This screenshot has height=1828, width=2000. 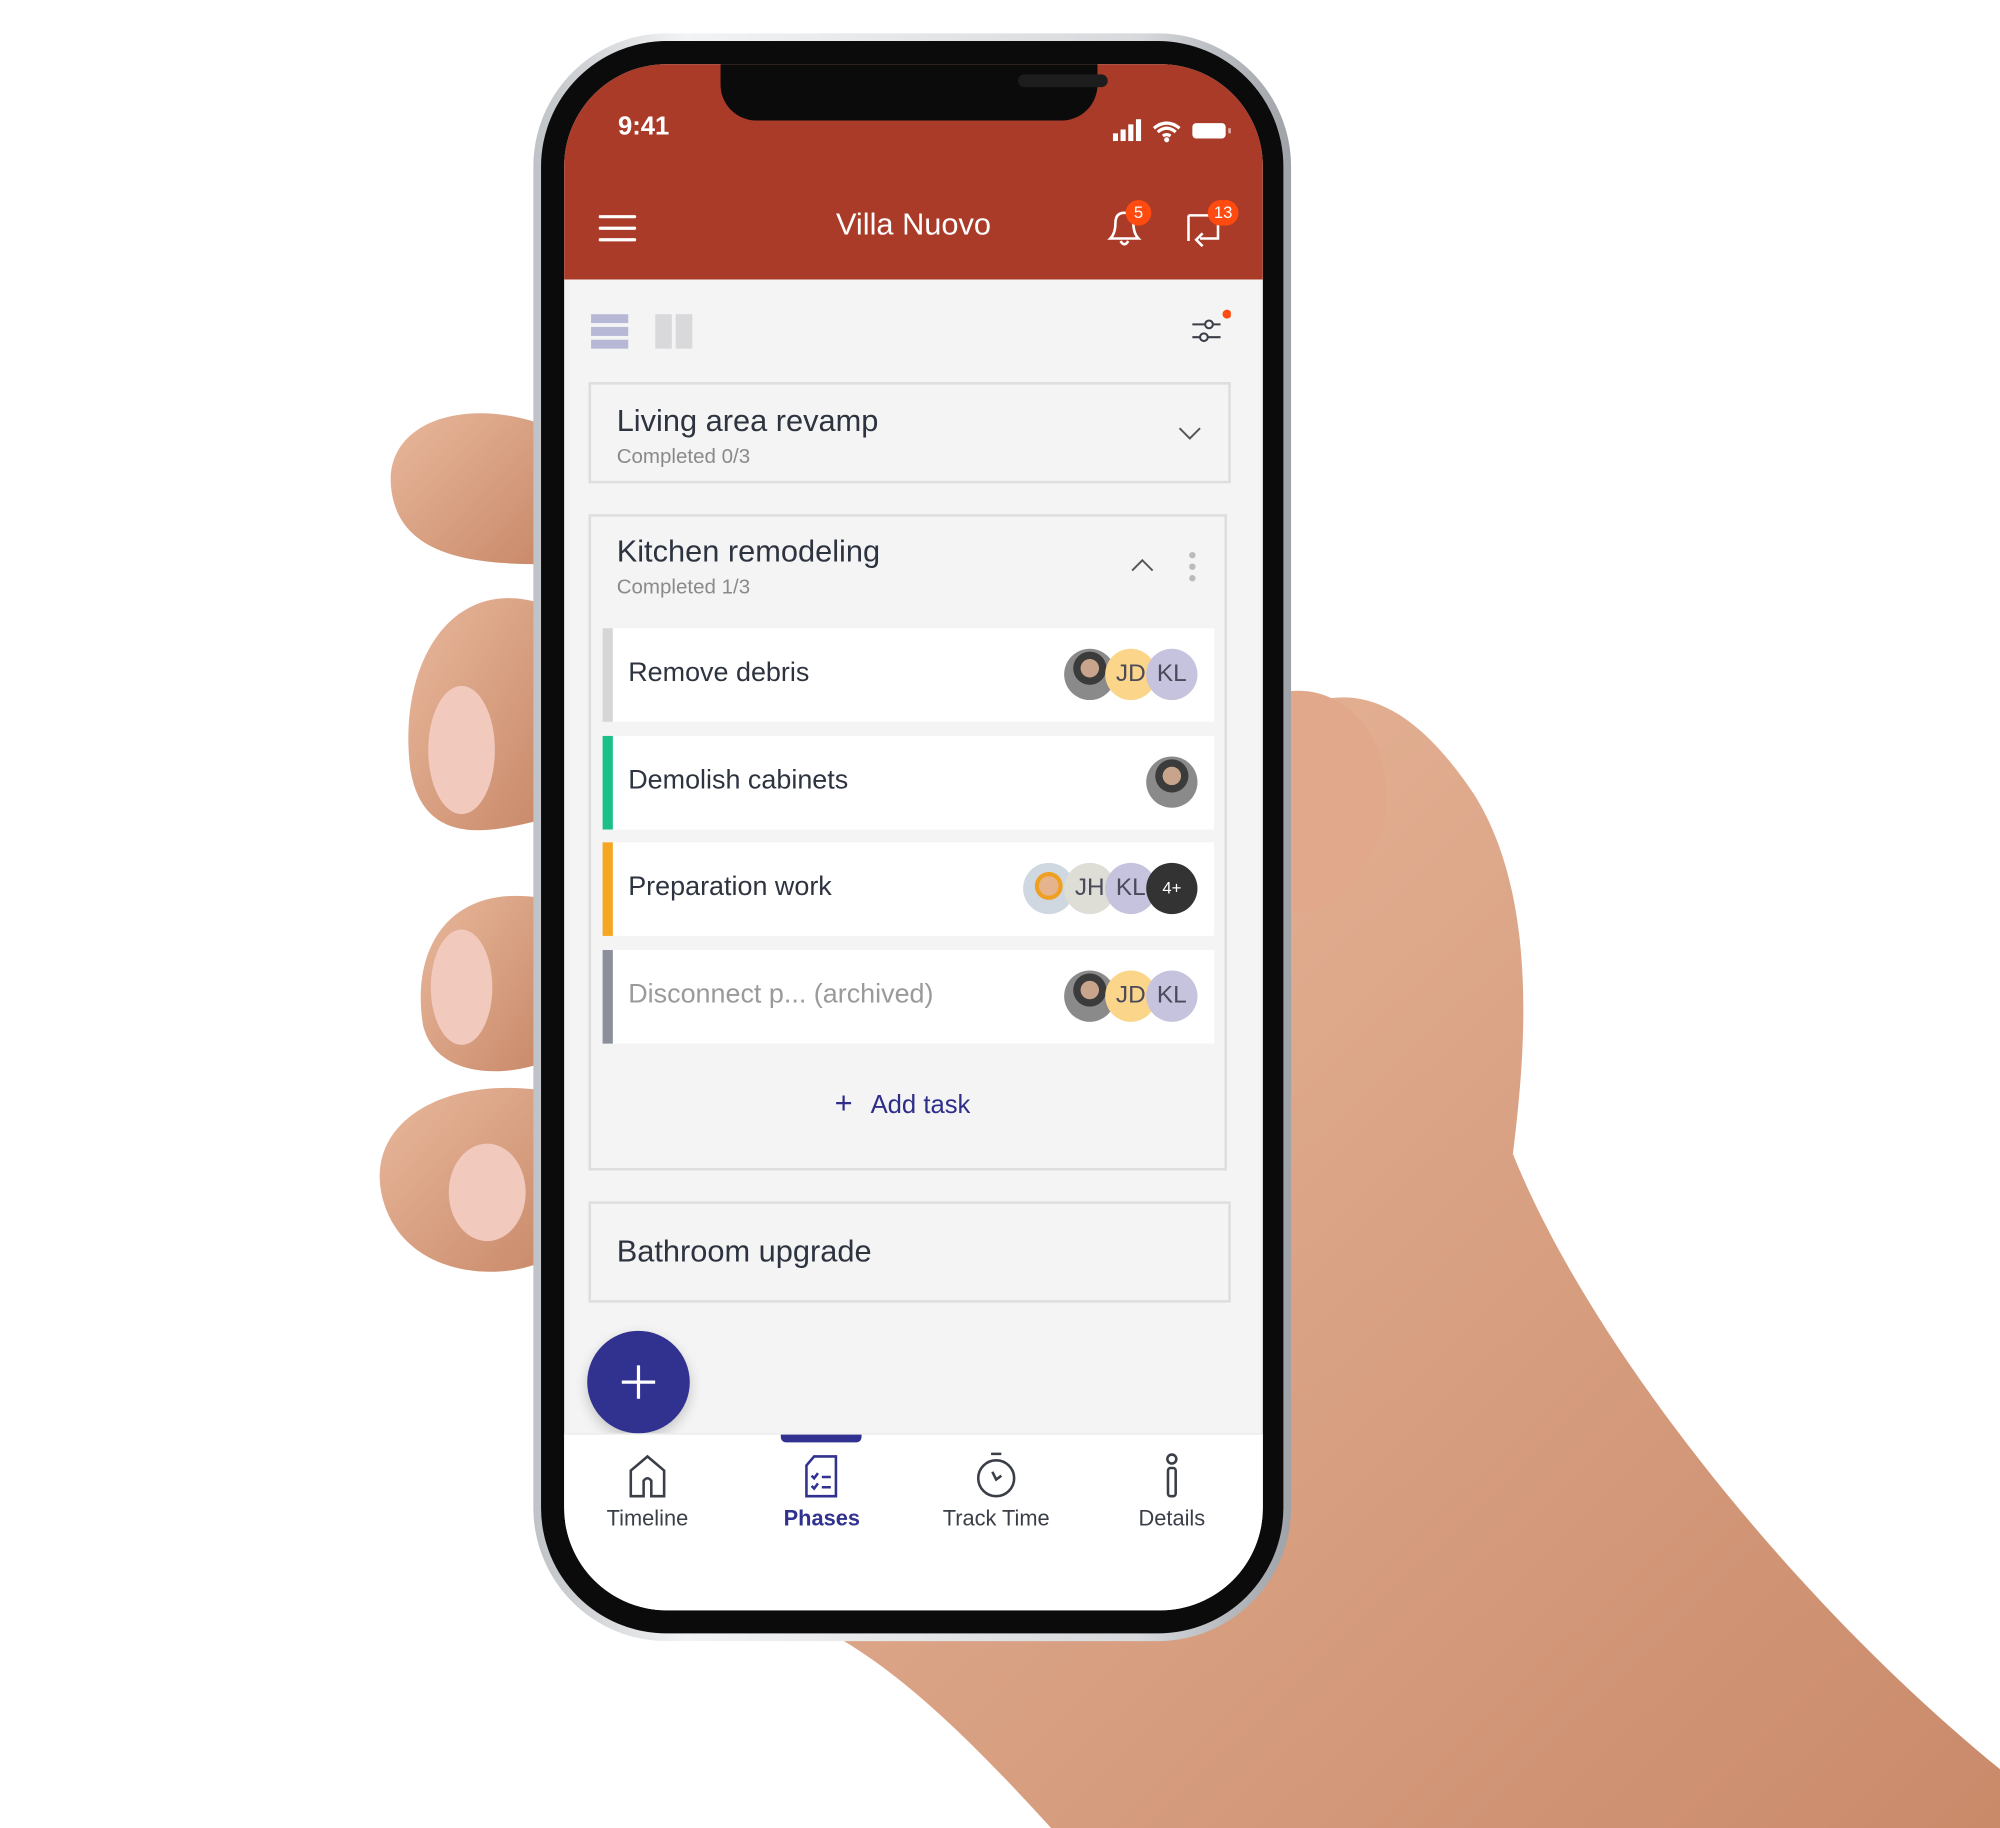 What do you see at coordinates (744, 1252) in the screenshot?
I see `phase-title: Bathroom upgrade` at bounding box center [744, 1252].